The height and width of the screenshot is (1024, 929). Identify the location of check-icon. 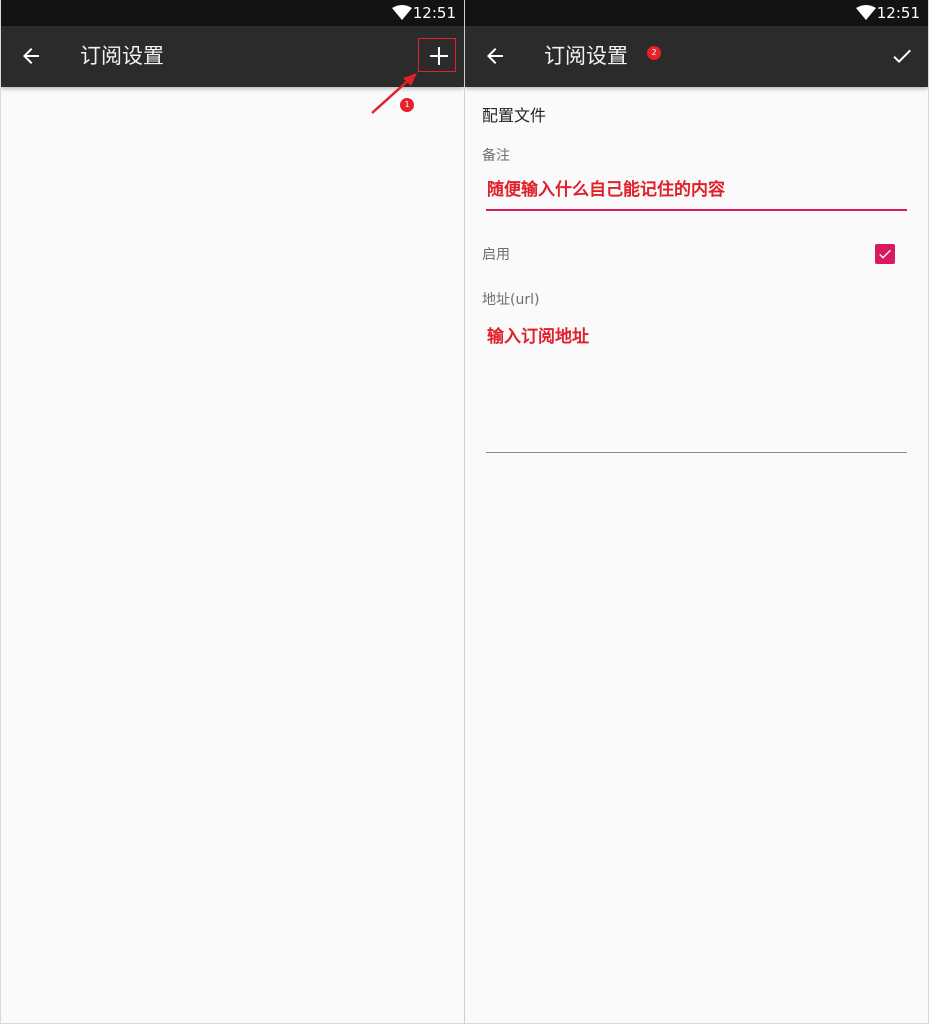
(902, 56).